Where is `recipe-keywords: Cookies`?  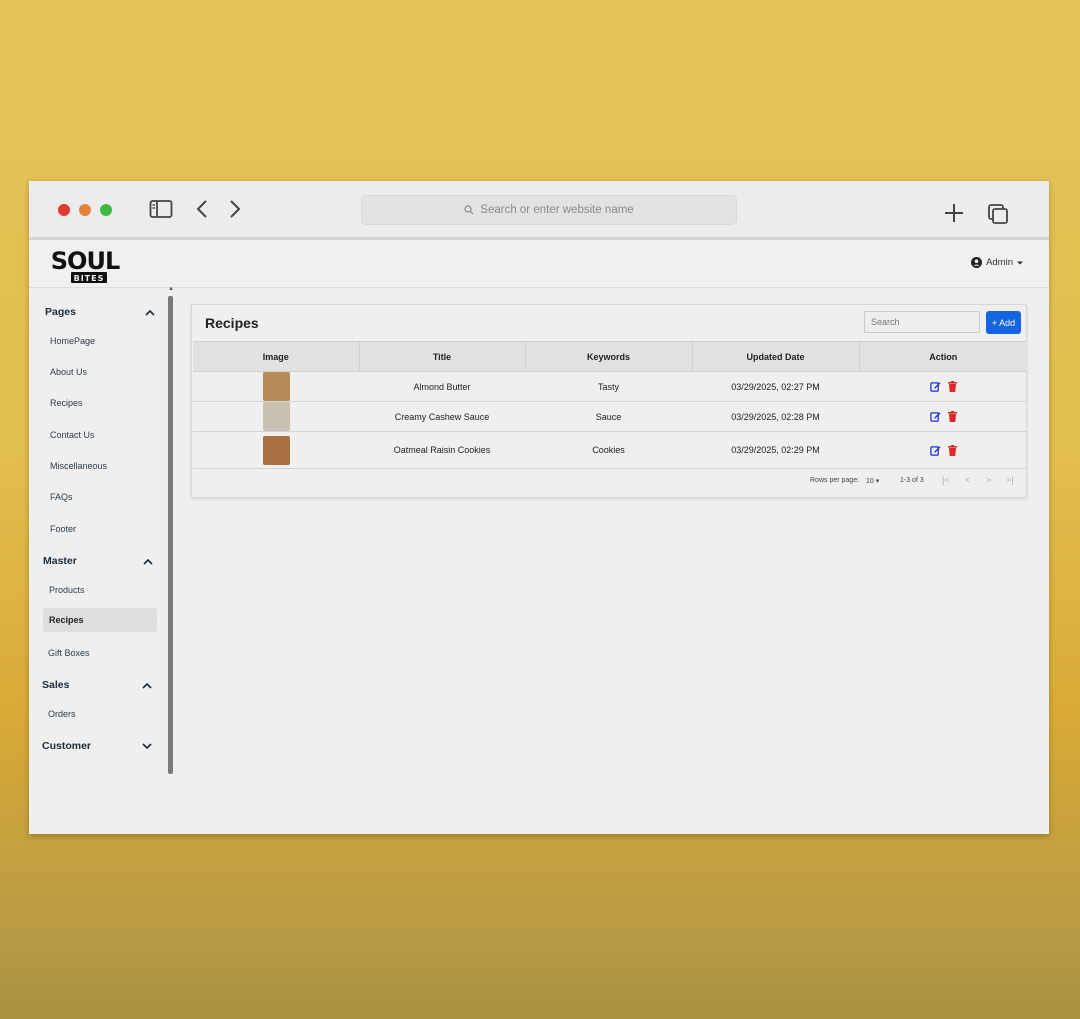 recipe-keywords: Cookies is located at coordinates (608, 450).